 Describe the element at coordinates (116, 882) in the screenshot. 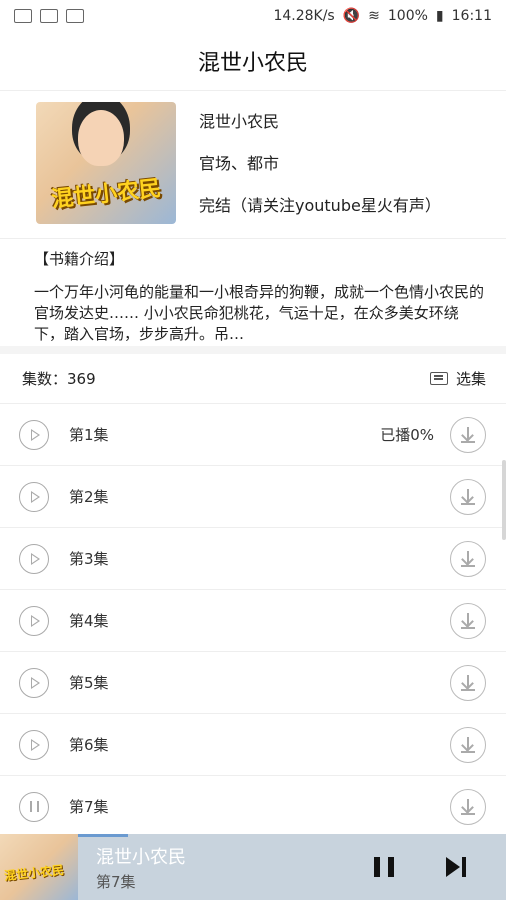

I see `player-episode: 第7集` at that location.